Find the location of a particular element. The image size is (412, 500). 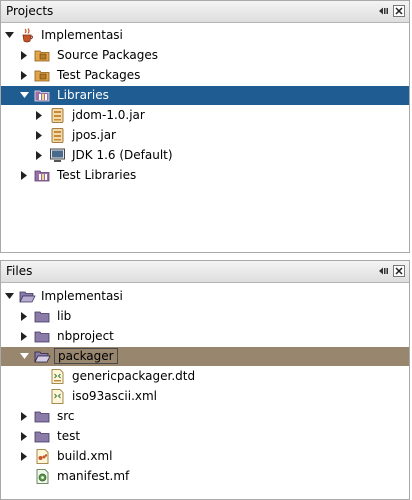

tree-node-build-xml: build.xml is located at coordinates (205, 456).